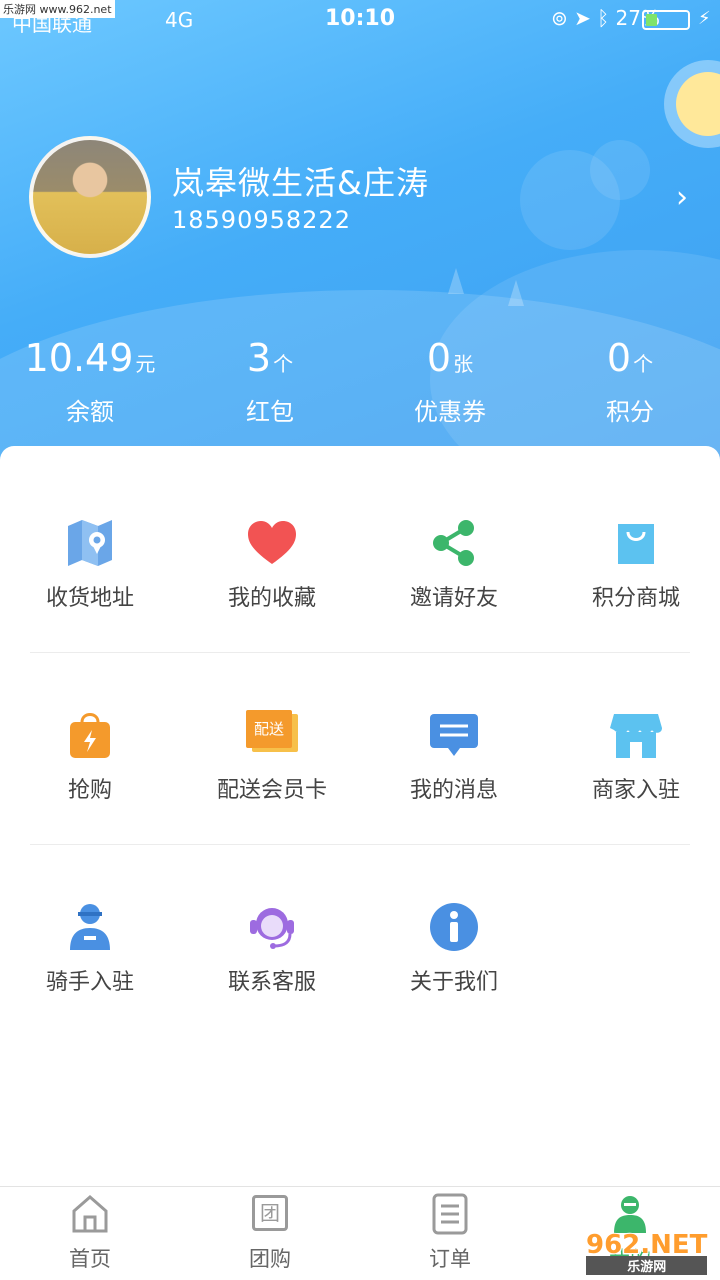  What do you see at coordinates (582, 18) in the screenshot?
I see `location-arrow-icon: ➤` at bounding box center [582, 18].